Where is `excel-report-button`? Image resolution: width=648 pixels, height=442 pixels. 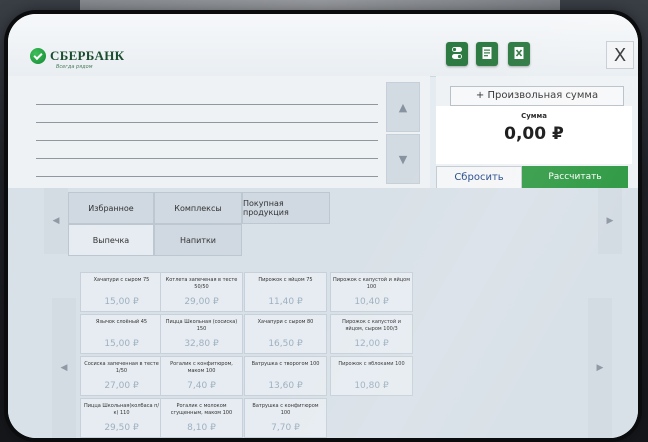
excel-report-button is located at coordinates (519, 54).